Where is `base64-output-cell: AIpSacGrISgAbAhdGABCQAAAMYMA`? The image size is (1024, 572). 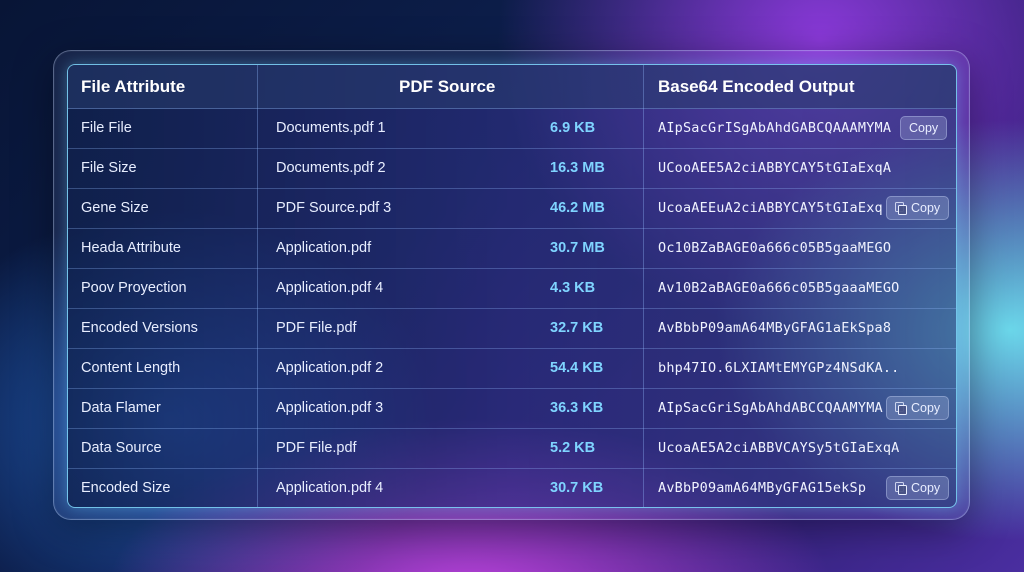
base64-output-cell: AIpSacGrISgAbAhdGABCQAAAMYMA is located at coordinates (774, 128).